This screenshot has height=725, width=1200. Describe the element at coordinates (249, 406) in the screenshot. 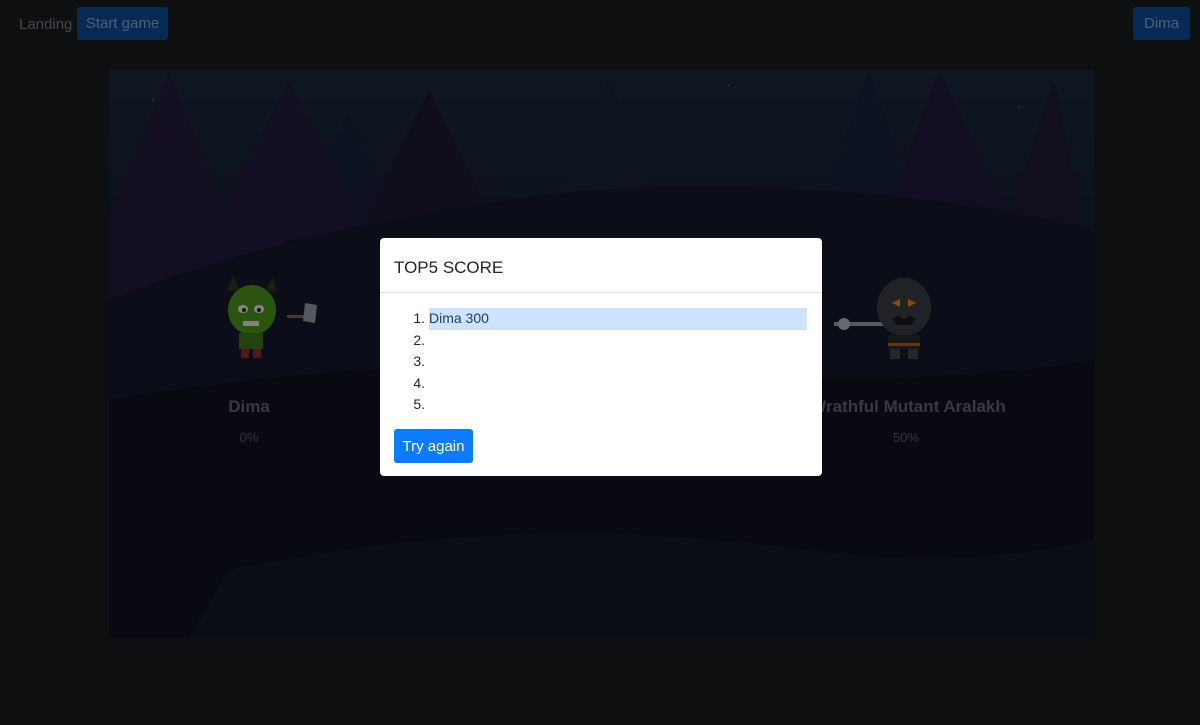

I see `player-name: Dima` at that location.